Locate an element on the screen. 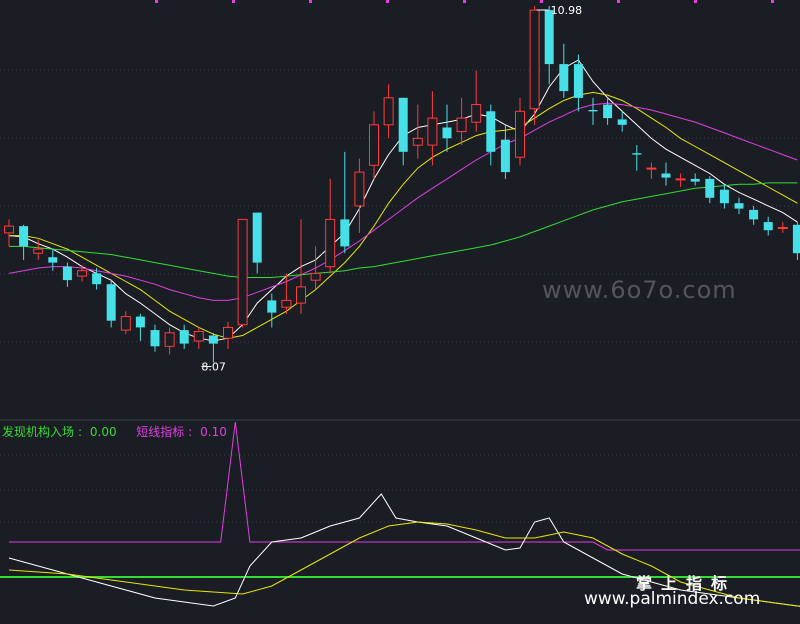 This screenshot has height=624, width=800. indicator2-name: 短线指标 is located at coordinates (160, 432).